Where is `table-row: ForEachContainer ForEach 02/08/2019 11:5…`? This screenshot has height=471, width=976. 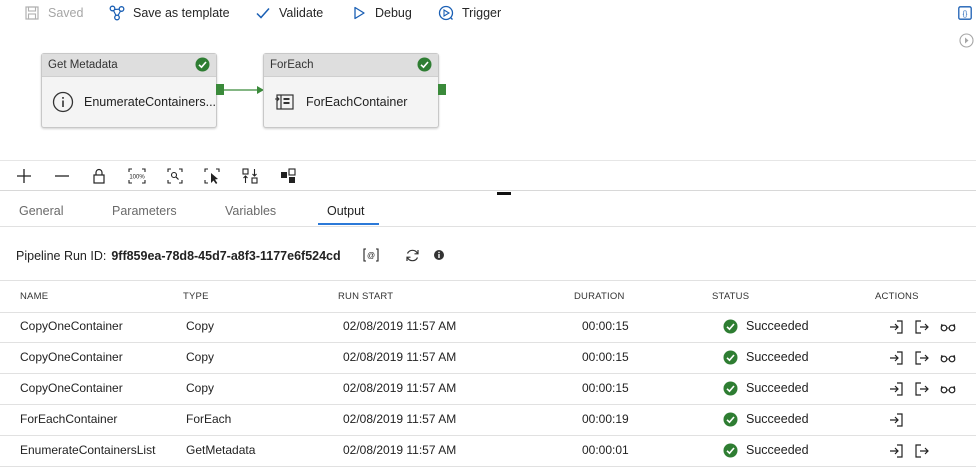 table-row: ForEachContainer ForEach 02/08/2019 11:5… is located at coordinates (488, 420).